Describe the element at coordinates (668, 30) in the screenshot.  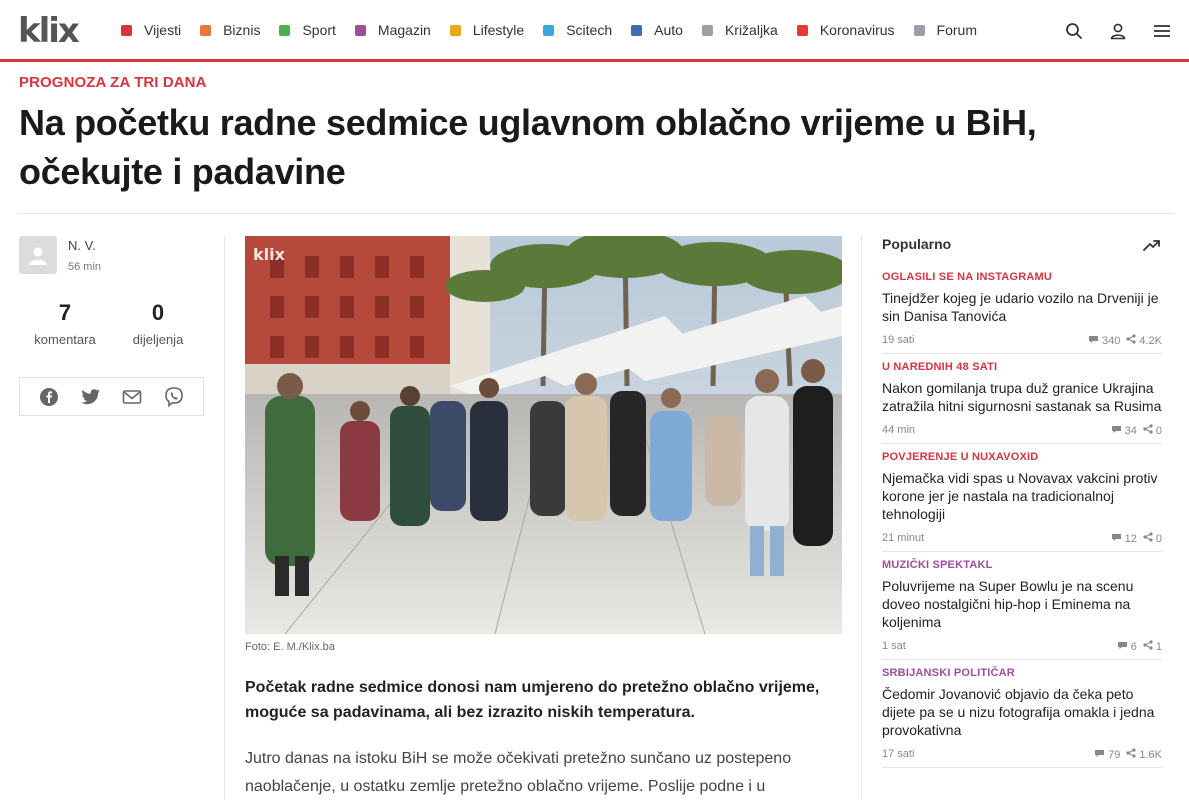
I see `nav-item-label: Auto` at that location.